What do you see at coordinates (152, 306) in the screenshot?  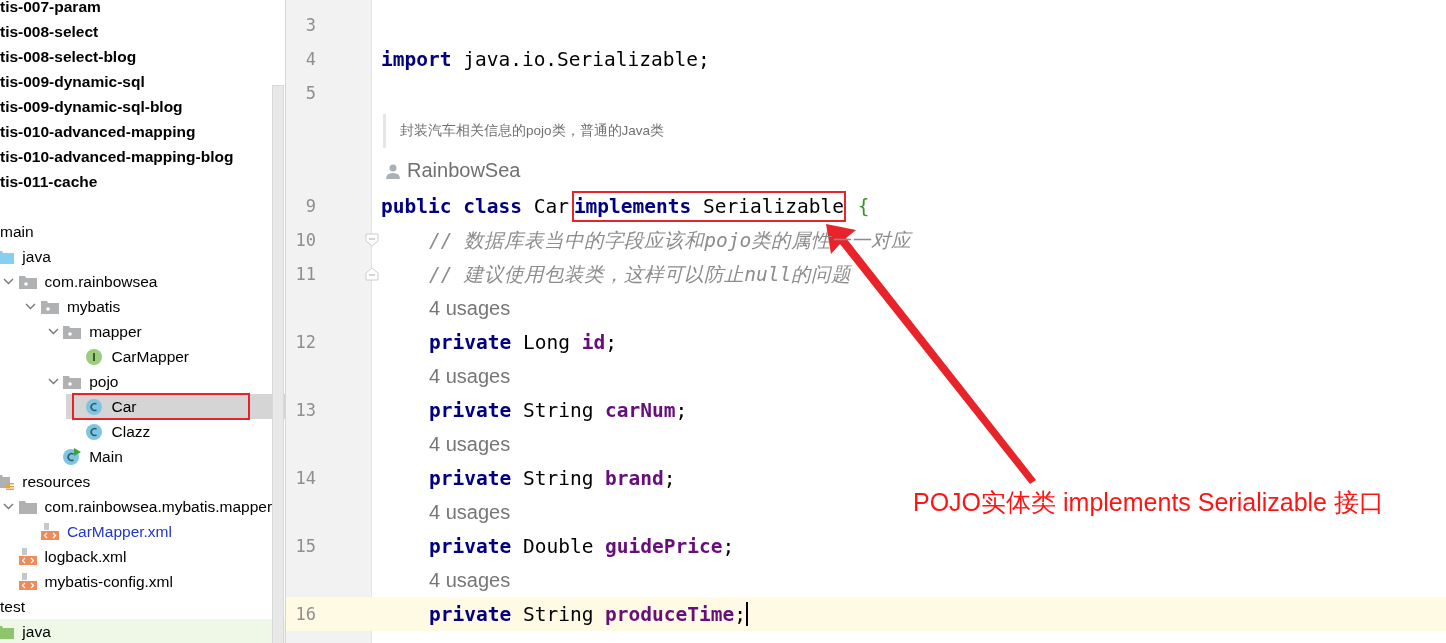 I see `tree-item: mybatis` at bounding box center [152, 306].